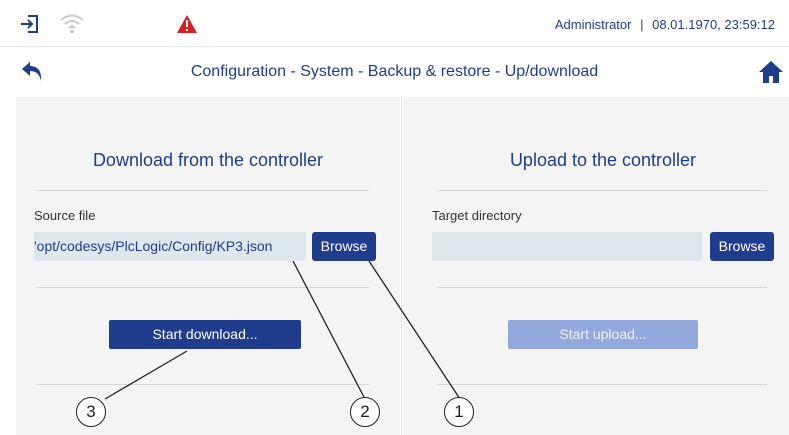 Image resolution: width=789 pixels, height=435 pixels. Describe the element at coordinates (91, 412) in the screenshot. I see `callout-3: 3` at that location.